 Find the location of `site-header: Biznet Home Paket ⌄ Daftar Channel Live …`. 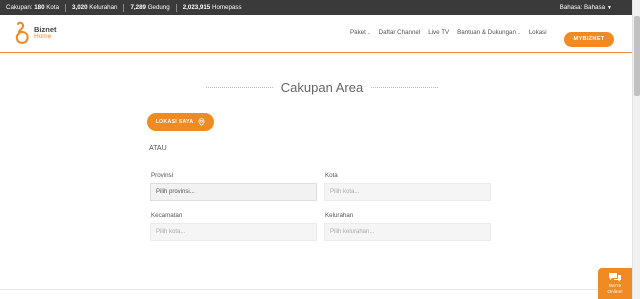

site-header: Biznet Home Paket ⌄ Daftar Channel Live … is located at coordinates (316, 34).